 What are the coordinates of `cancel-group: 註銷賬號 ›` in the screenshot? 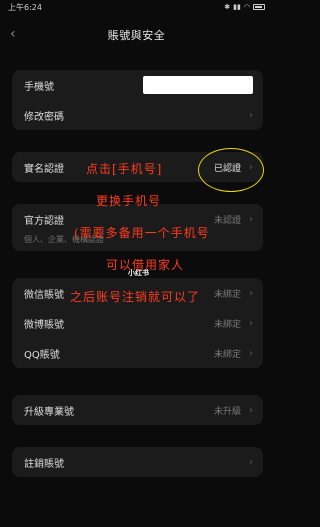 It's located at (137, 462).